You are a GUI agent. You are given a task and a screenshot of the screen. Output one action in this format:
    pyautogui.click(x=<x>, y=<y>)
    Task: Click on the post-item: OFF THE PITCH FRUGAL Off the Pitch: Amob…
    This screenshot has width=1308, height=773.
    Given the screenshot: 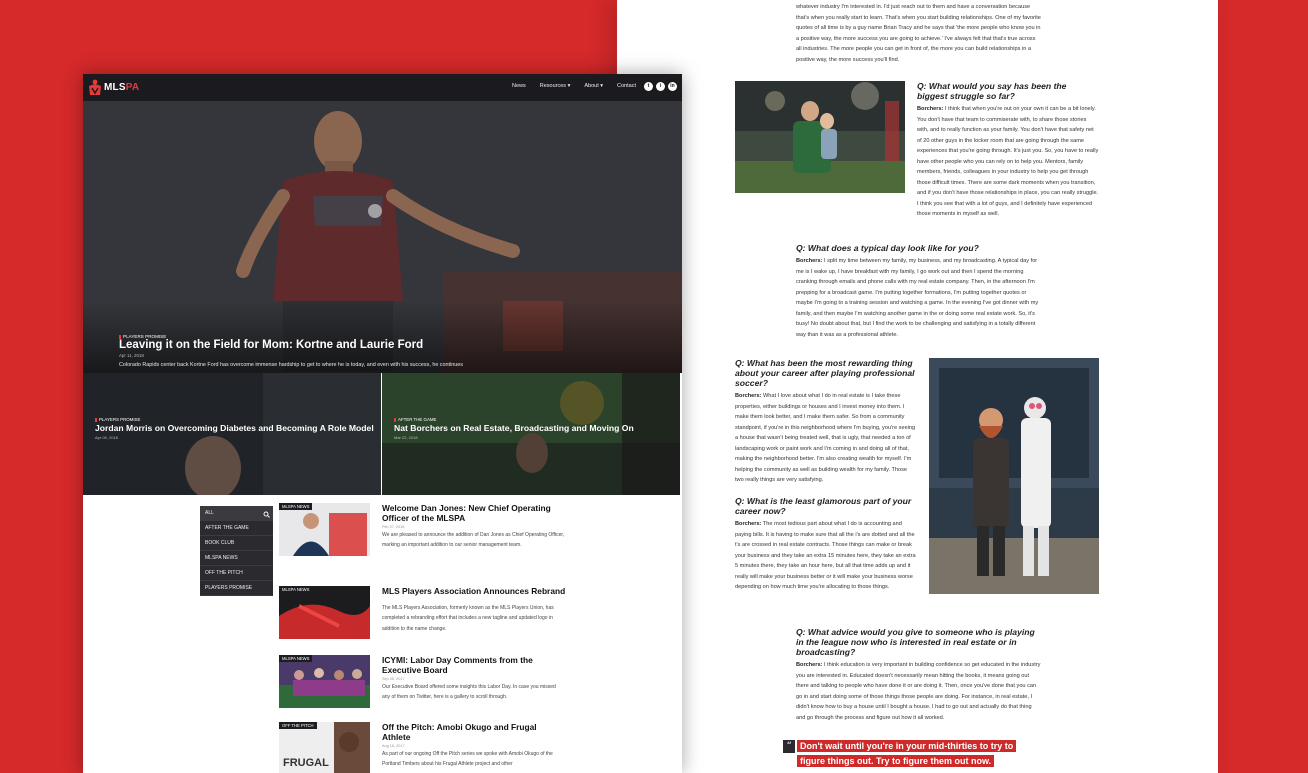 What is the action you would take?
    pyautogui.click(x=424, y=747)
    